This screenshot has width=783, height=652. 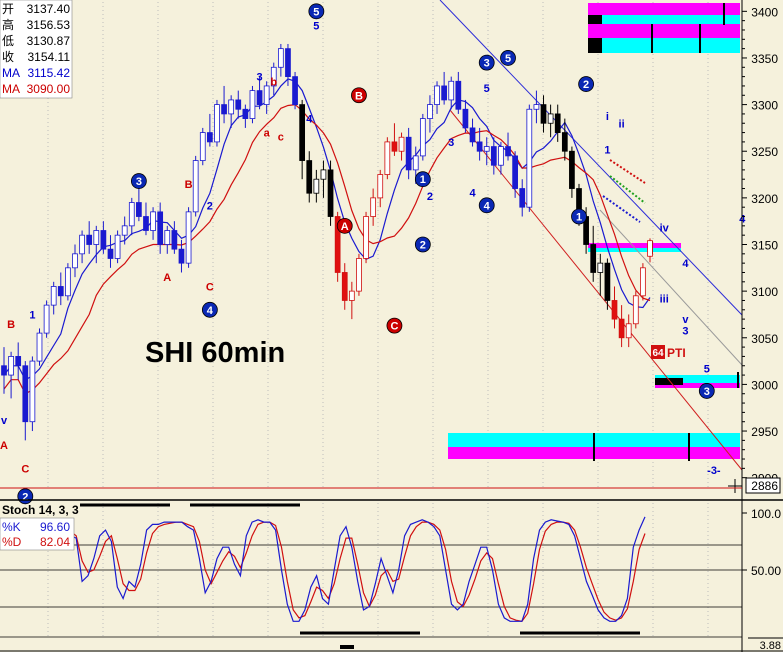 I want to click on wave-label: v, so click(x=4, y=421).